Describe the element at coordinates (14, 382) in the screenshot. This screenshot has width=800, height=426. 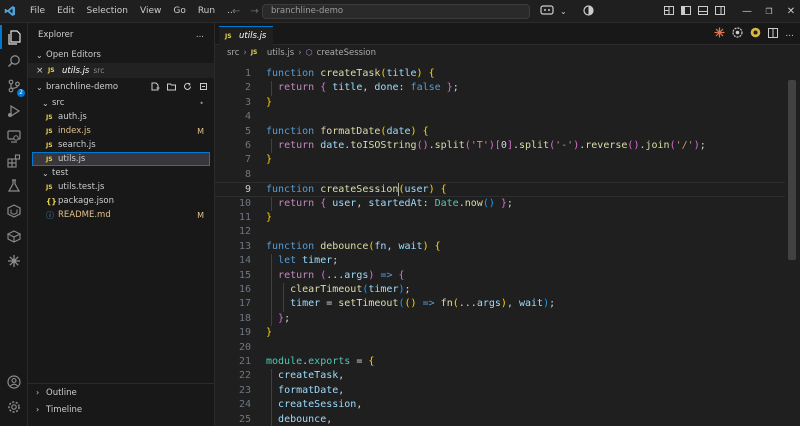
I see `account-icon` at that location.